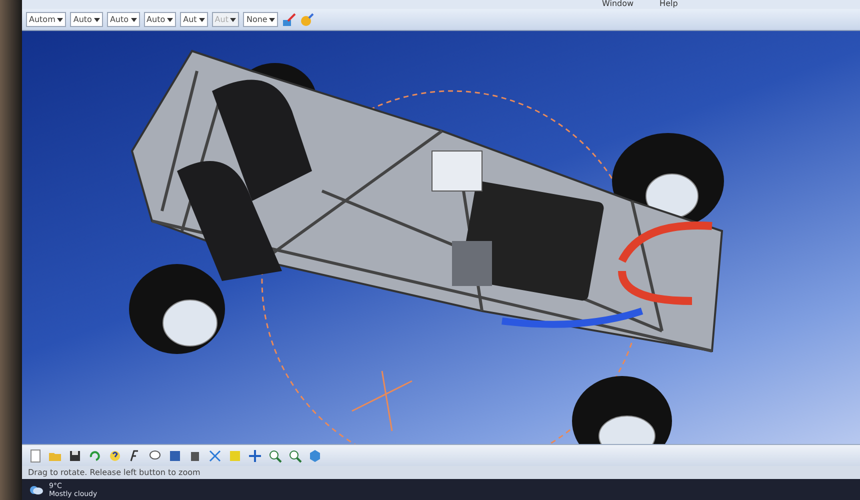  Describe the element at coordinates (275, 455) in the screenshot. I see `zoom-in-icon` at that location.